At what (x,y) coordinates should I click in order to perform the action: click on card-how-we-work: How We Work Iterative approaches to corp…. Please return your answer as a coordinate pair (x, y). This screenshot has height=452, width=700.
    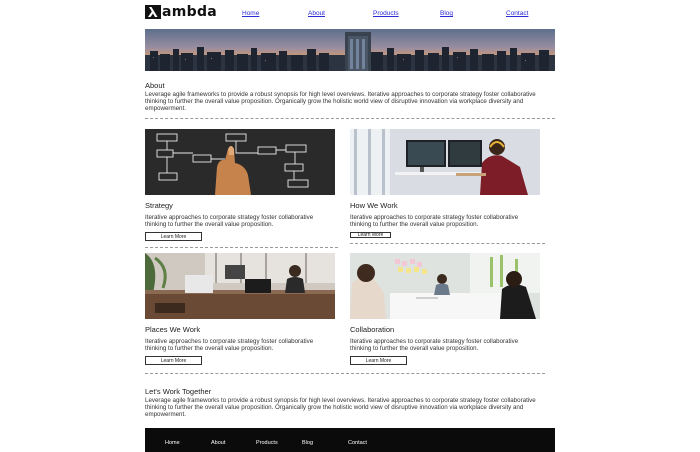
    Looking at the image, I should click on (445, 178).